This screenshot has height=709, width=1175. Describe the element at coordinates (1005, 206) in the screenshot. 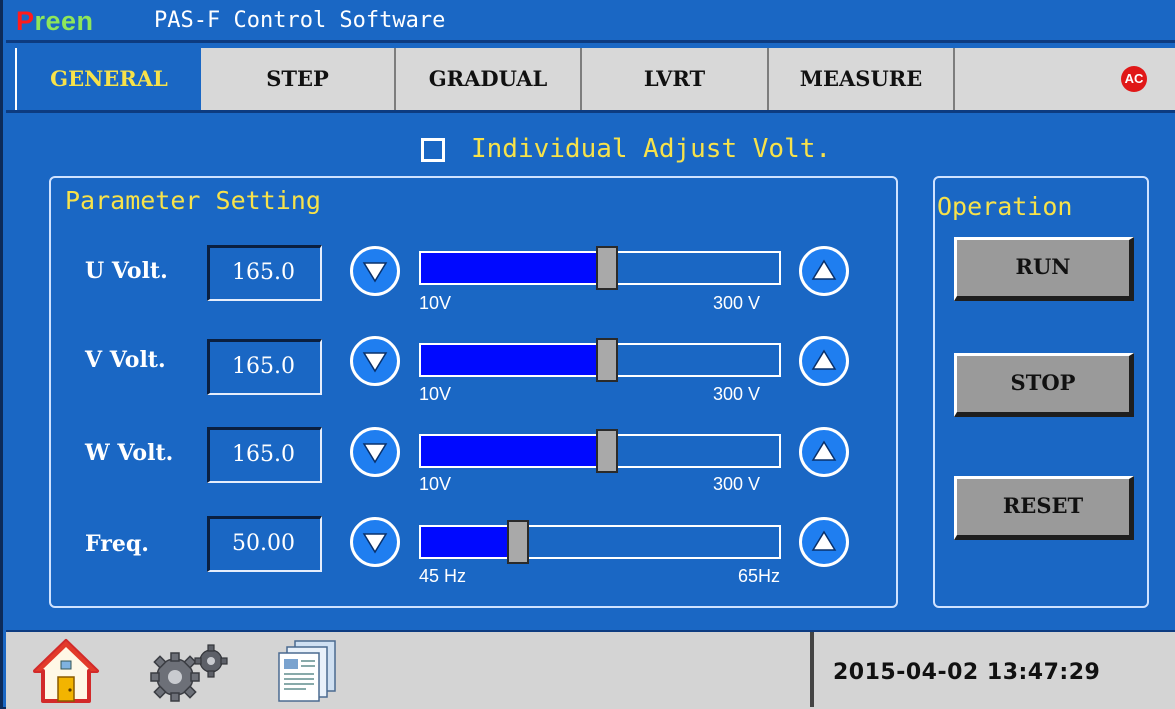

I see `operation-title: Operation` at that location.